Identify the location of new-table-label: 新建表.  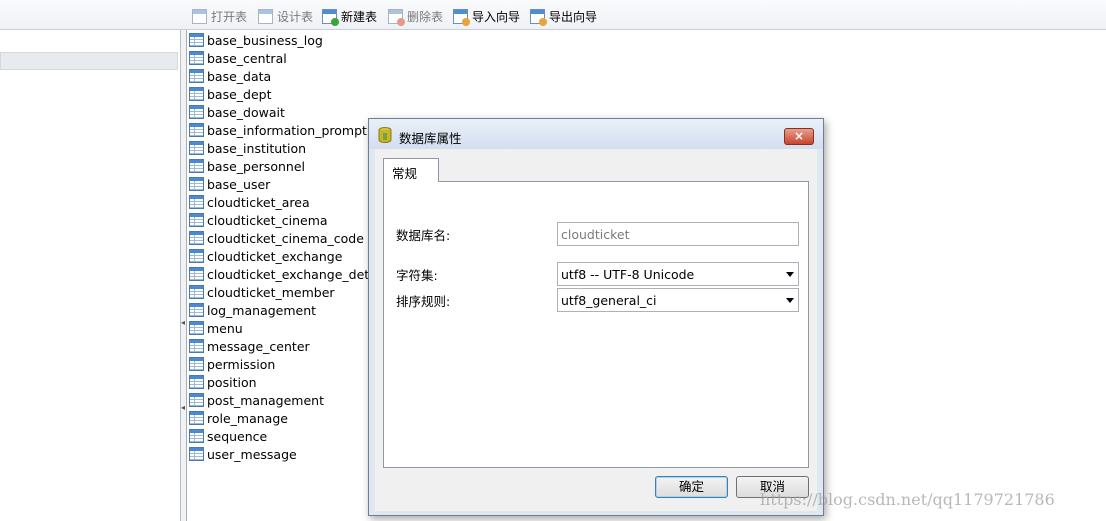
(359, 16).